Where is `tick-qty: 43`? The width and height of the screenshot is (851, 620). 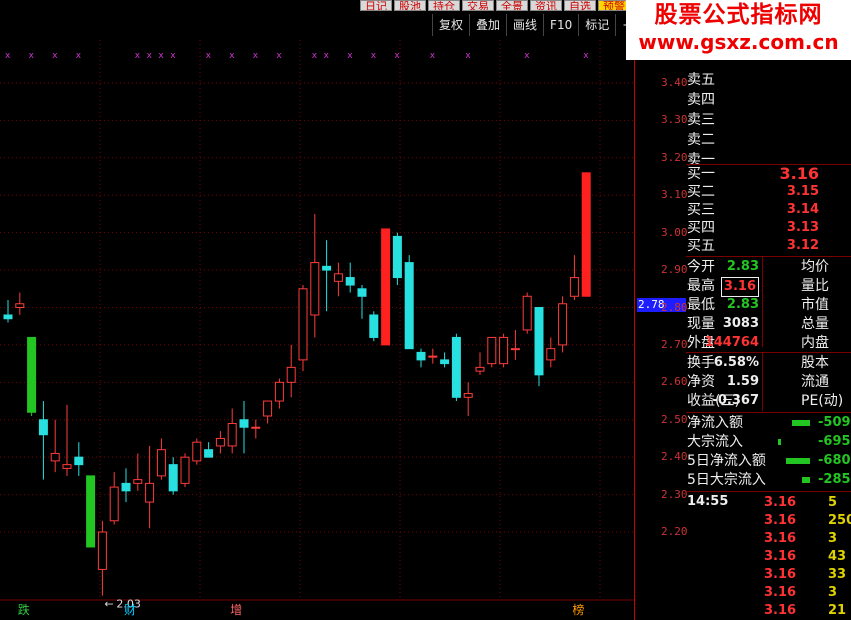
tick-qty: 43 is located at coordinates (837, 556).